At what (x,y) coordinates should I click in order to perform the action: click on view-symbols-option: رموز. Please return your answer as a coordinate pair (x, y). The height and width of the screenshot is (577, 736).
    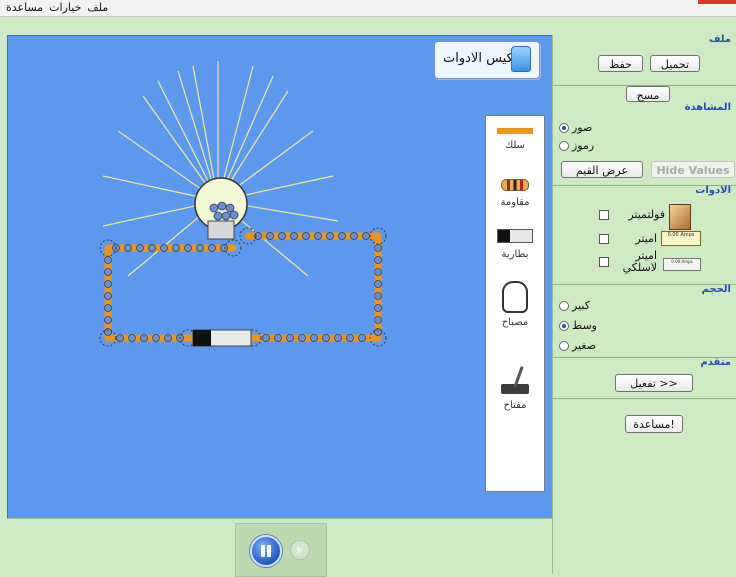
    Looking at the image, I should click on (576, 145).